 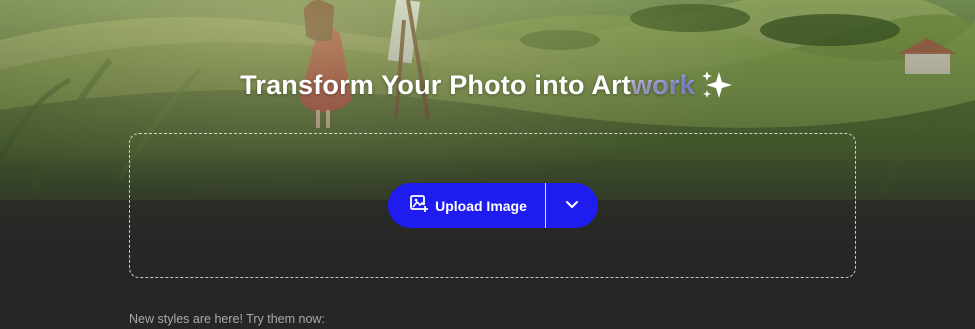 What do you see at coordinates (481, 205) in the screenshot?
I see `upload-image-label: Upload Image` at bounding box center [481, 205].